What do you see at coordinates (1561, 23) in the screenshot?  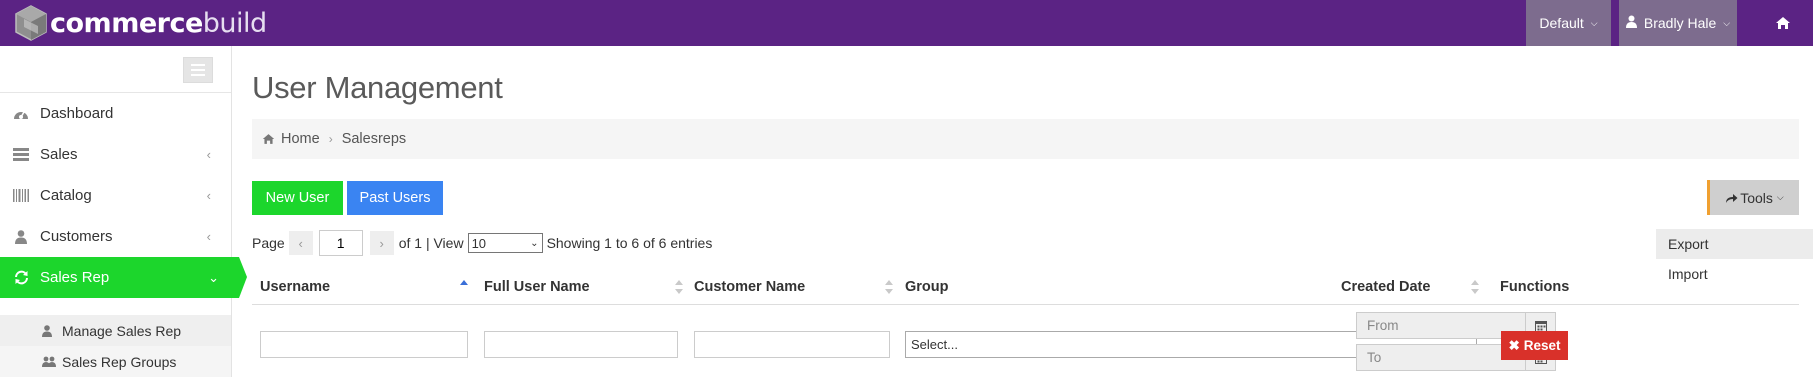 I see `store-selector-label: Default` at bounding box center [1561, 23].